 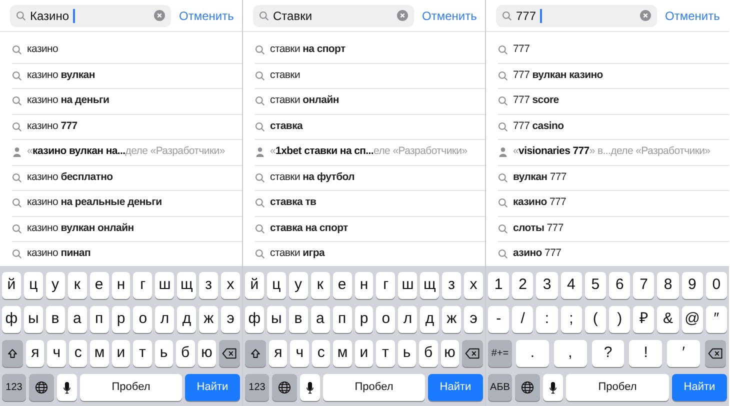 What do you see at coordinates (595, 319) in the screenshot?
I see `keyboard-key: (` at bounding box center [595, 319].